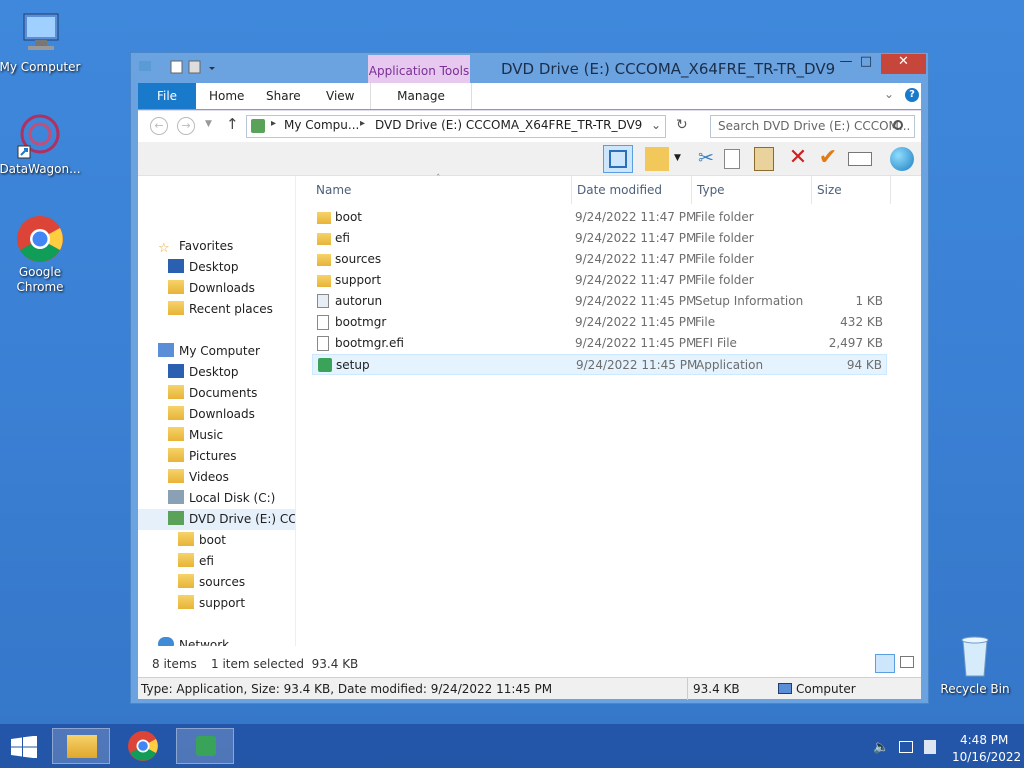  What do you see at coordinates (81, 746) in the screenshot?
I see `taskbar-file-explorer` at bounding box center [81, 746].